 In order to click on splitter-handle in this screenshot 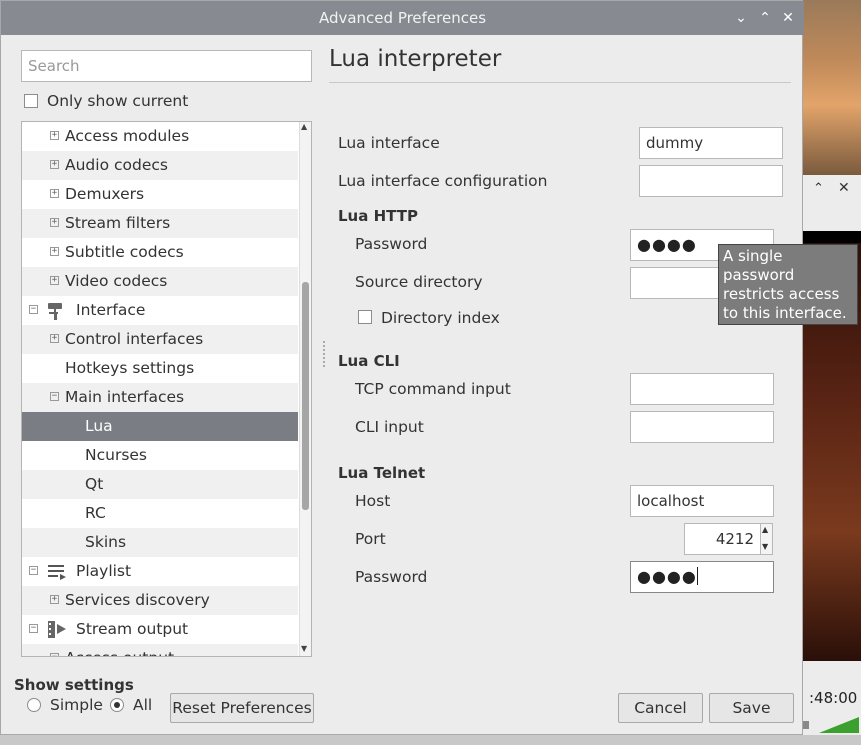, I will do `click(325, 354)`.